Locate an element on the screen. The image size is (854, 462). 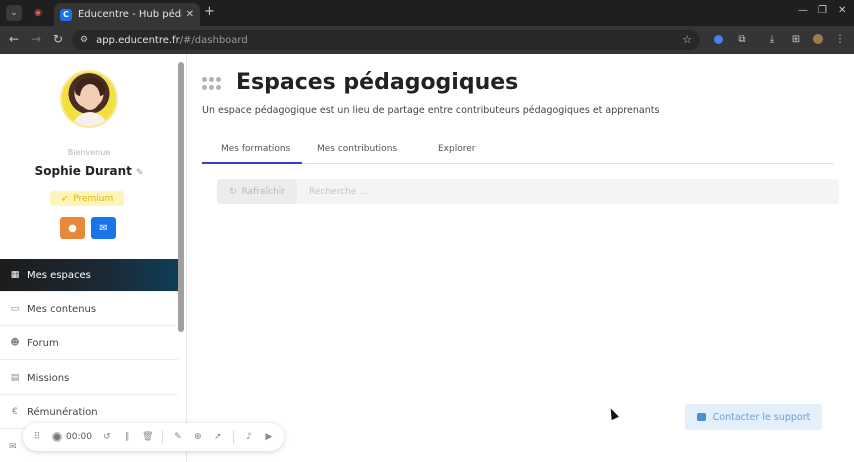
sidebar-item-label: Missions is located at coordinates (48, 378).